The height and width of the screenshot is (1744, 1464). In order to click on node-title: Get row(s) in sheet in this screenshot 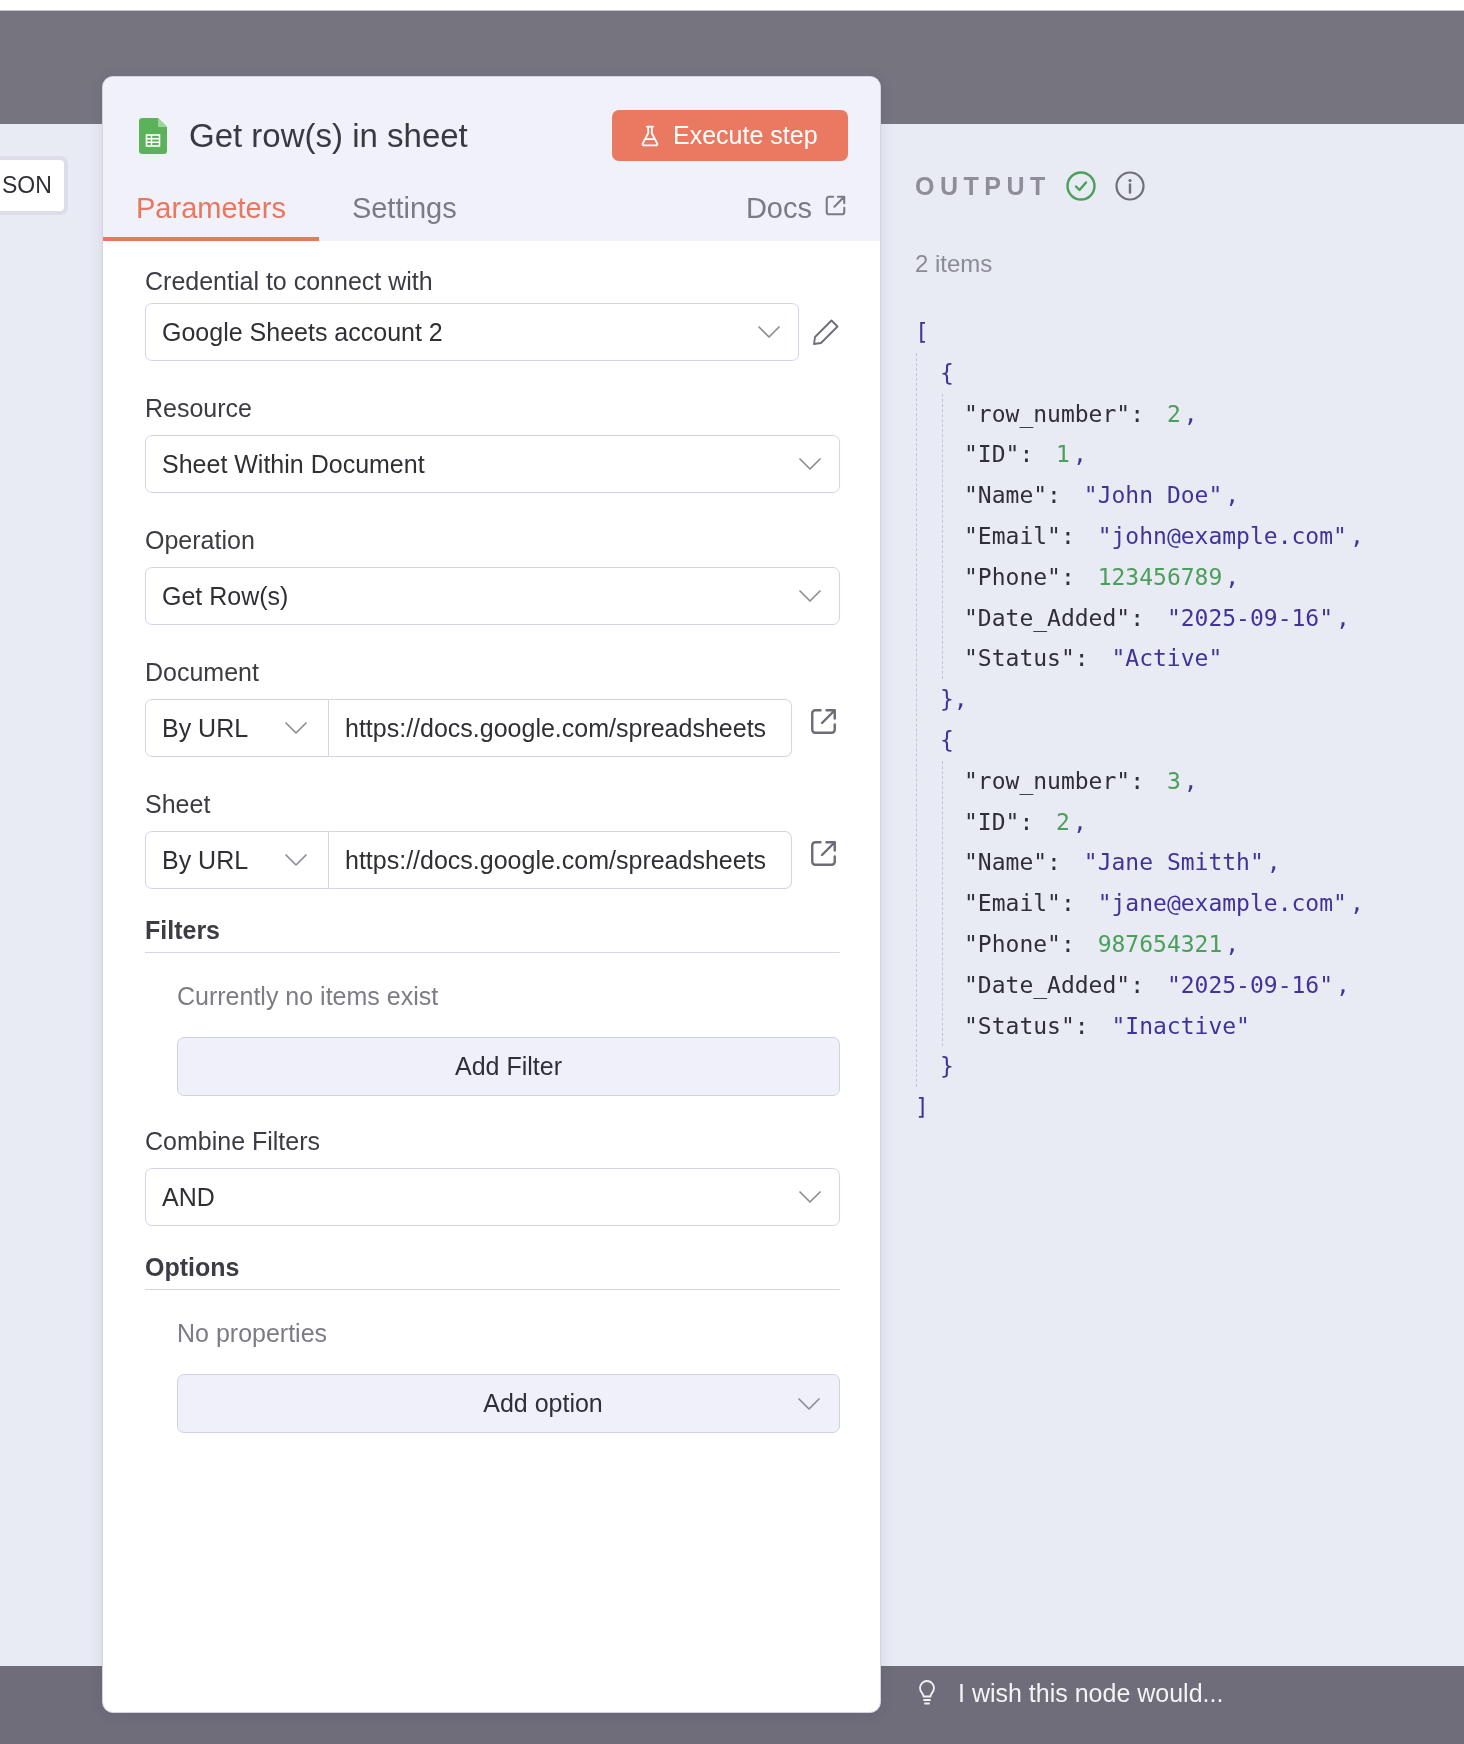, I will do `click(328, 135)`.